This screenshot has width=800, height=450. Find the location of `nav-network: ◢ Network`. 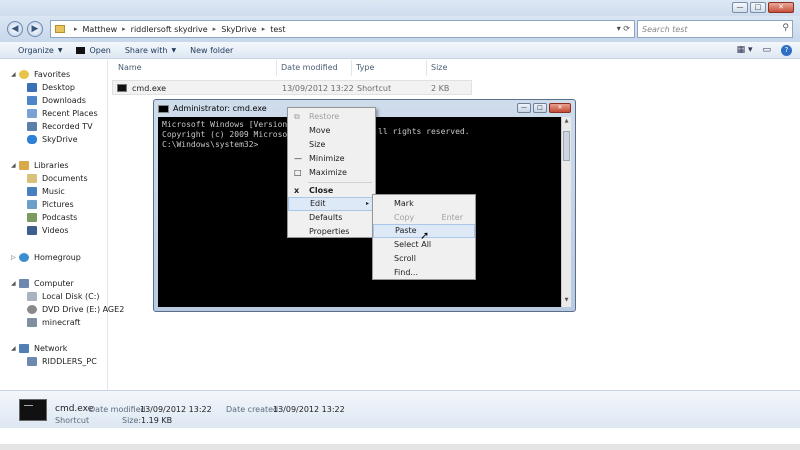

nav-network: ◢ Network is located at coordinates (33, 348).